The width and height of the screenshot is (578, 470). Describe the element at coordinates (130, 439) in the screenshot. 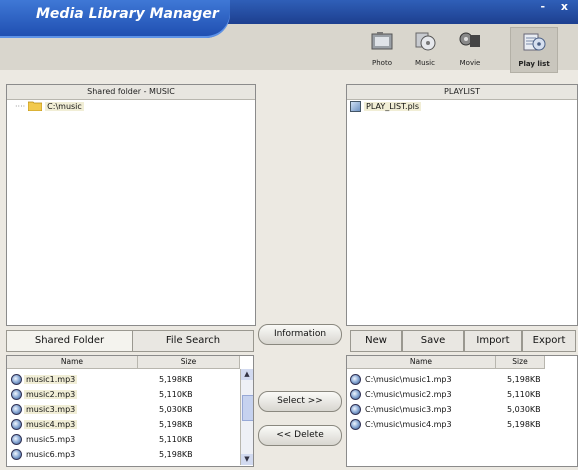

I see `table-row: music5.mp3 5,110KB` at that location.